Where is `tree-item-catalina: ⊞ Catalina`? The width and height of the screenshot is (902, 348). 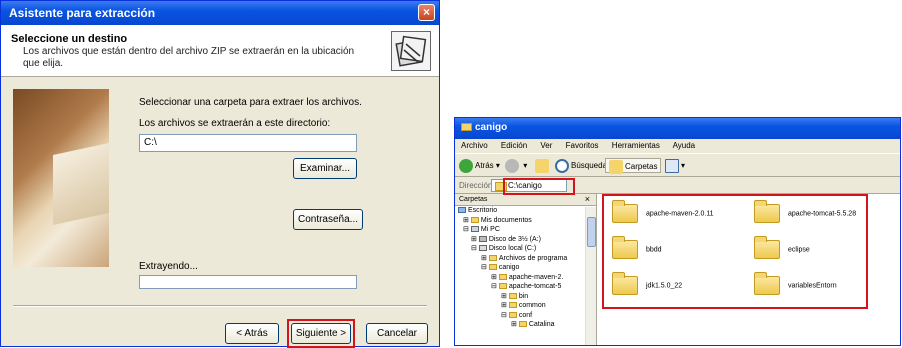
tree-item-catalina: ⊞ Catalina is located at coordinates (525, 325).